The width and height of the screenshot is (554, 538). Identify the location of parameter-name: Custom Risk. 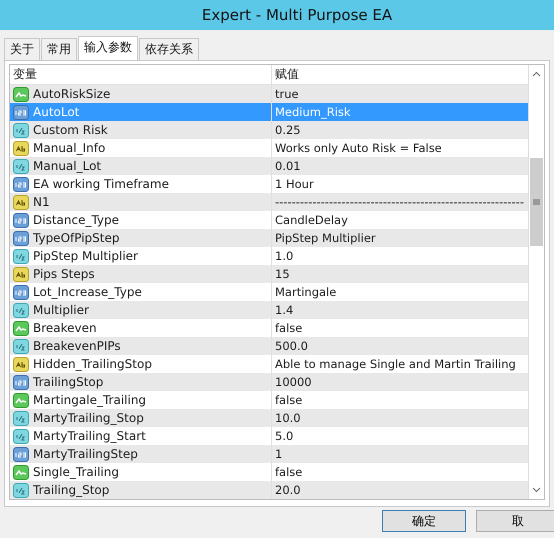
(70, 130).